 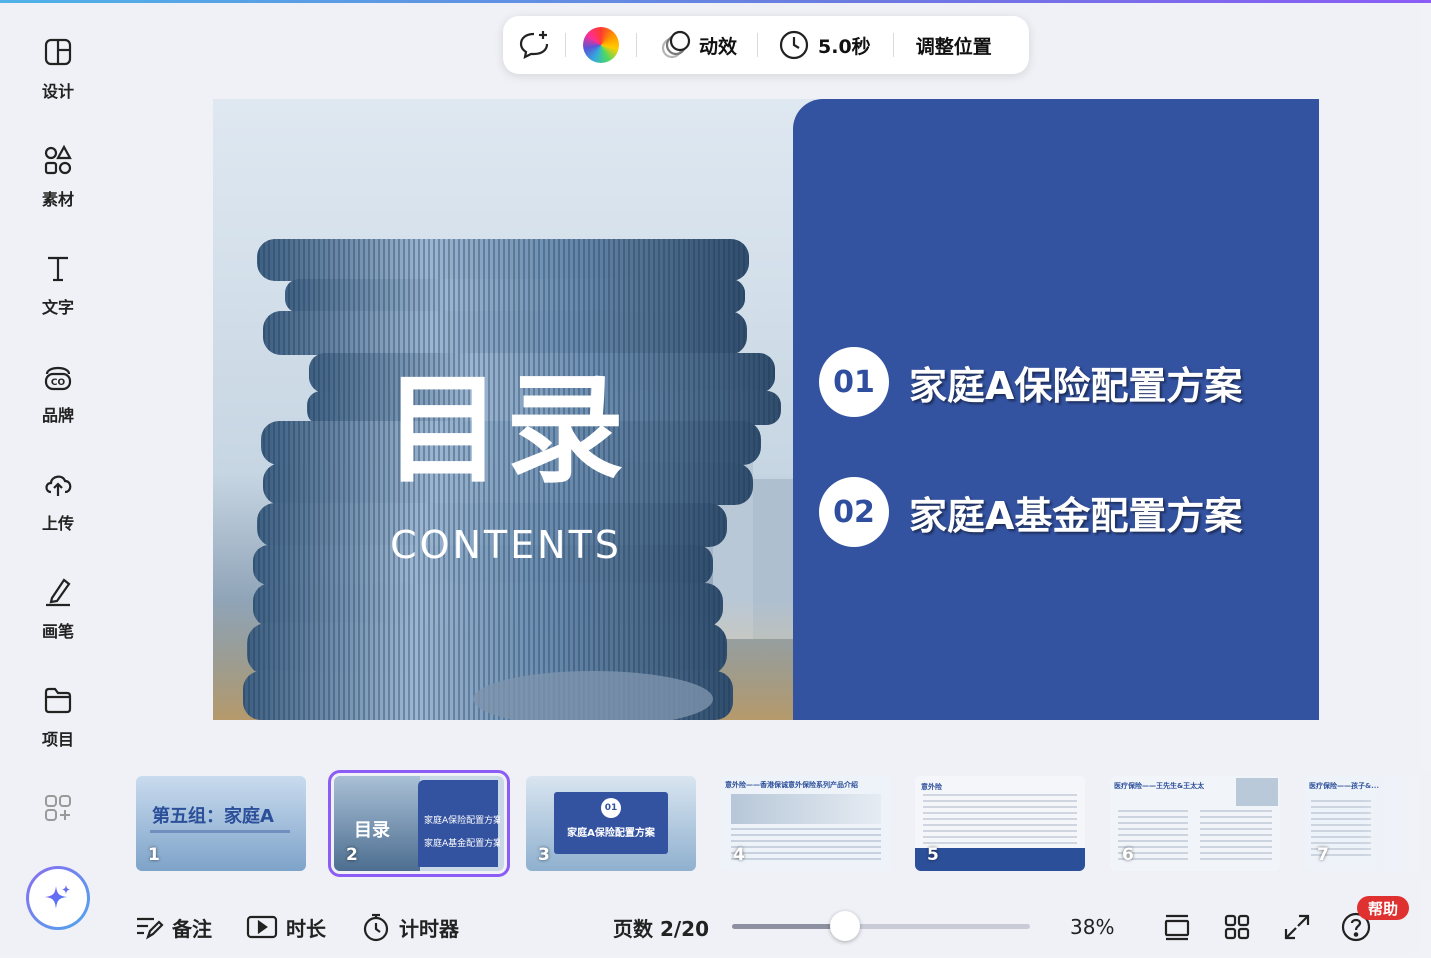 I want to click on zoom-slider, so click(x=881, y=926).